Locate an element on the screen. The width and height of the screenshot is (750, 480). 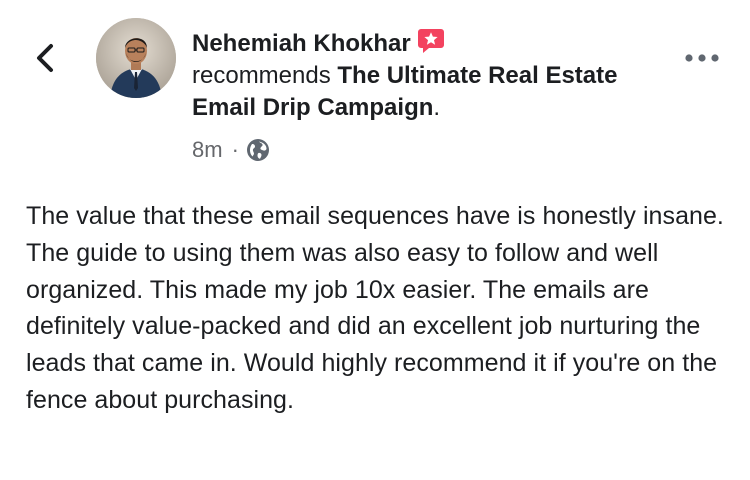
avatar is located at coordinates (136, 58).